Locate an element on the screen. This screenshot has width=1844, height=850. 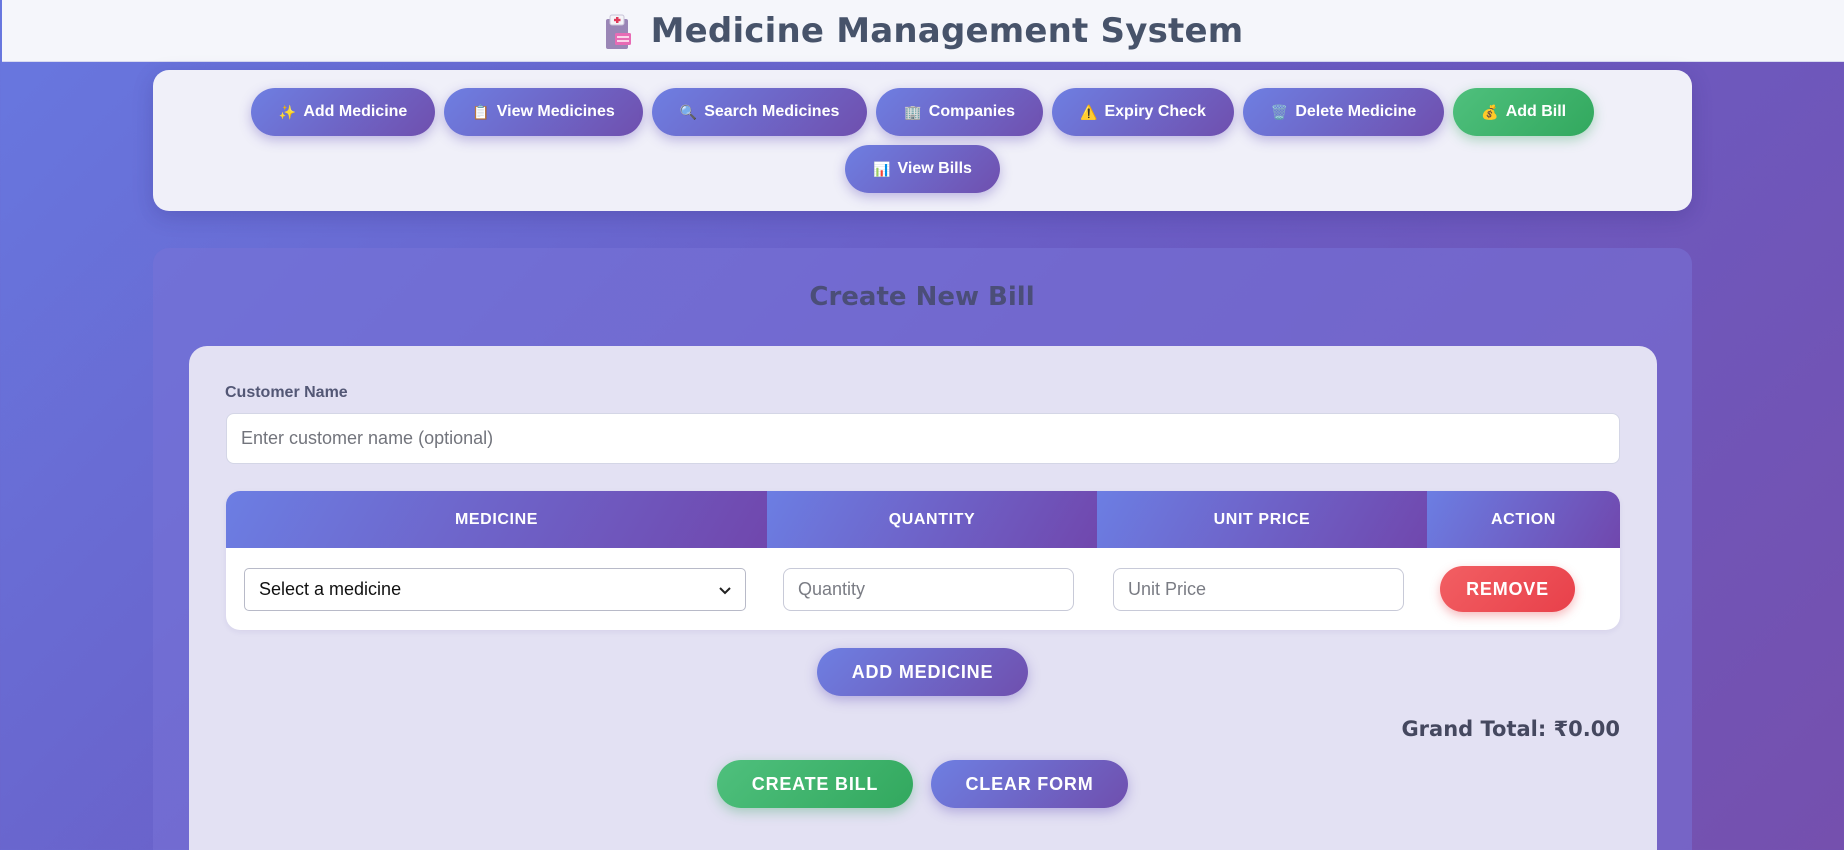
chevron-down-icon is located at coordinates (725, 590).